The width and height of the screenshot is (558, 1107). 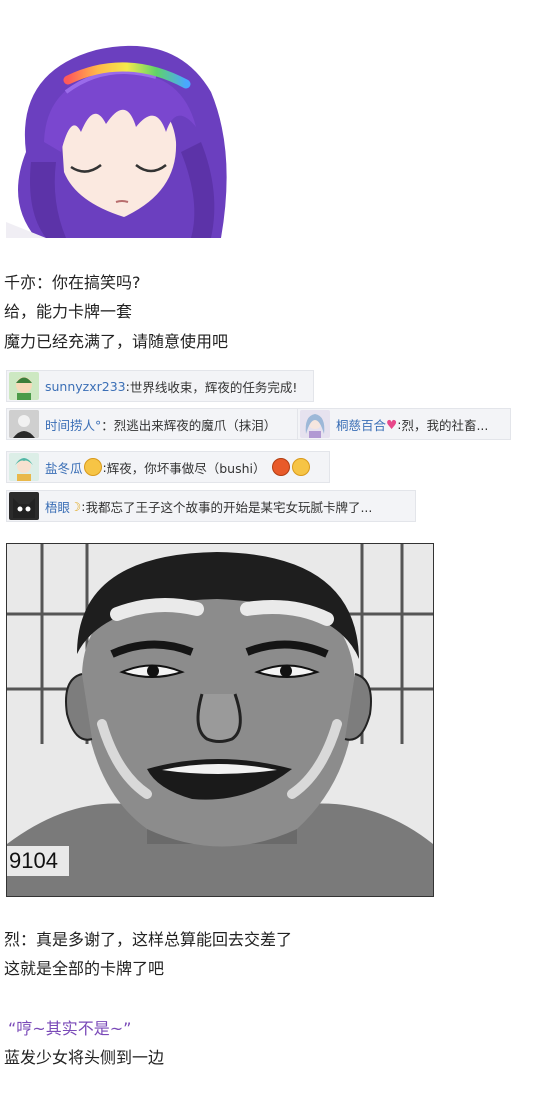 I want to click on dialogue-line-5: 这就是全部的卡牌了吧, so click(x=84, y=968).